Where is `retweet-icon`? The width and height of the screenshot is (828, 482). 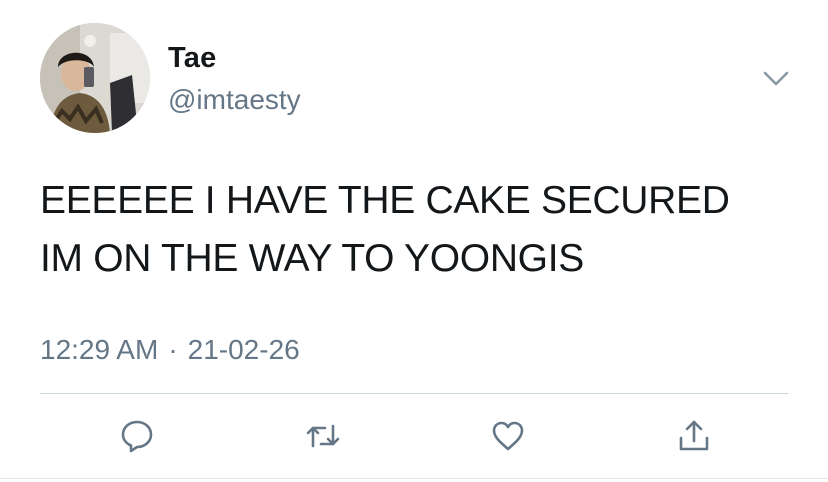
retweet-icon is located at coordinates (323, 436).